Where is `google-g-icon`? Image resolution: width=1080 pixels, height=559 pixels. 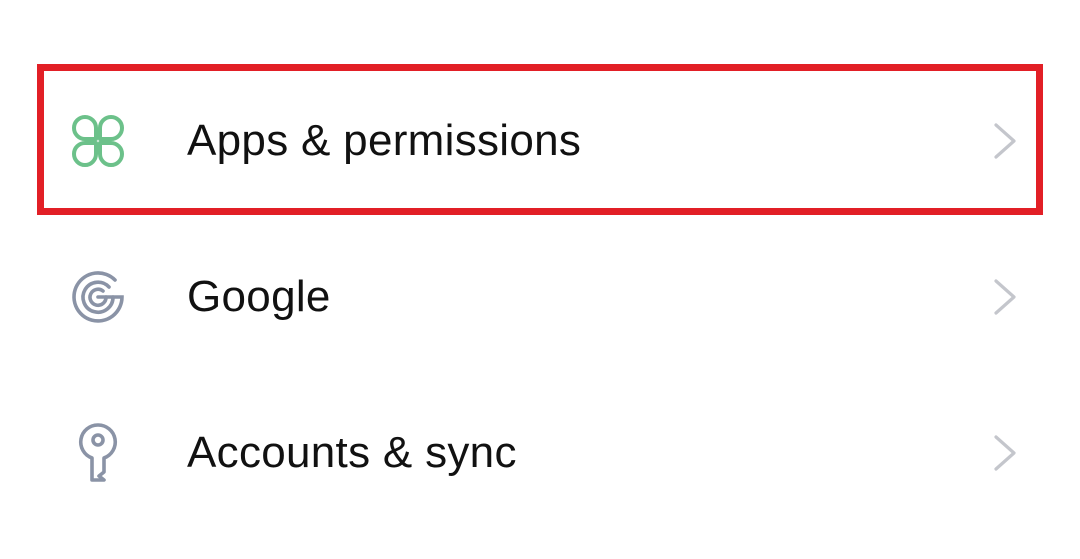 google-g-icon is located at coordinates (98, 297).